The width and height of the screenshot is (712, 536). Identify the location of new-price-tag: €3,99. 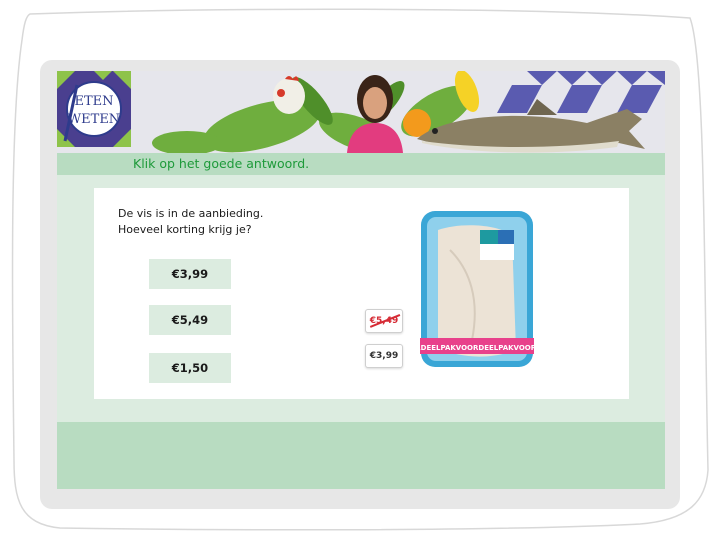
(384, 356).